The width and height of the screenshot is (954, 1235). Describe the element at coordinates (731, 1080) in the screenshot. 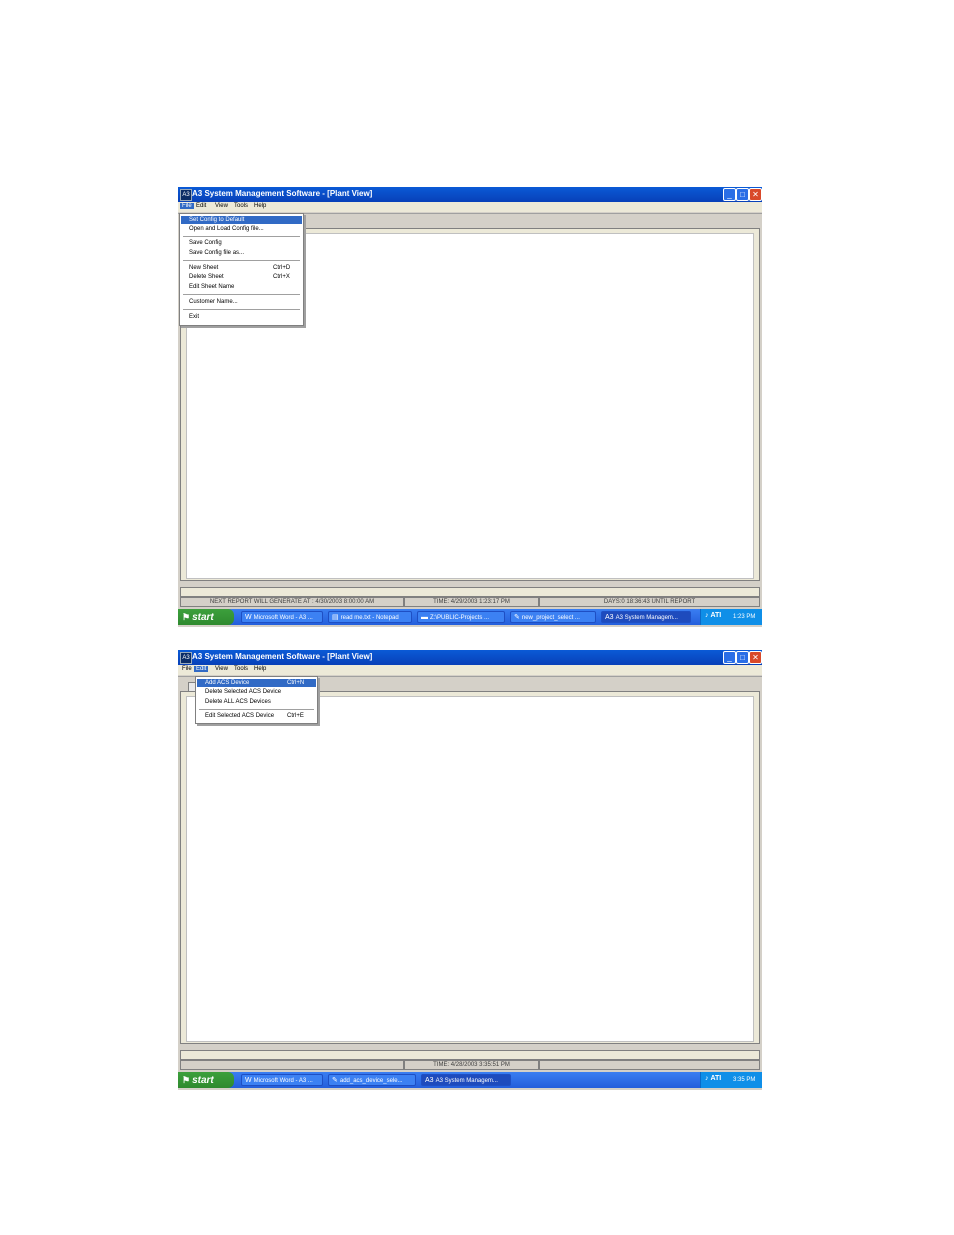

I see `system-tray: ♪ ATI 3:35 PM` at that location.